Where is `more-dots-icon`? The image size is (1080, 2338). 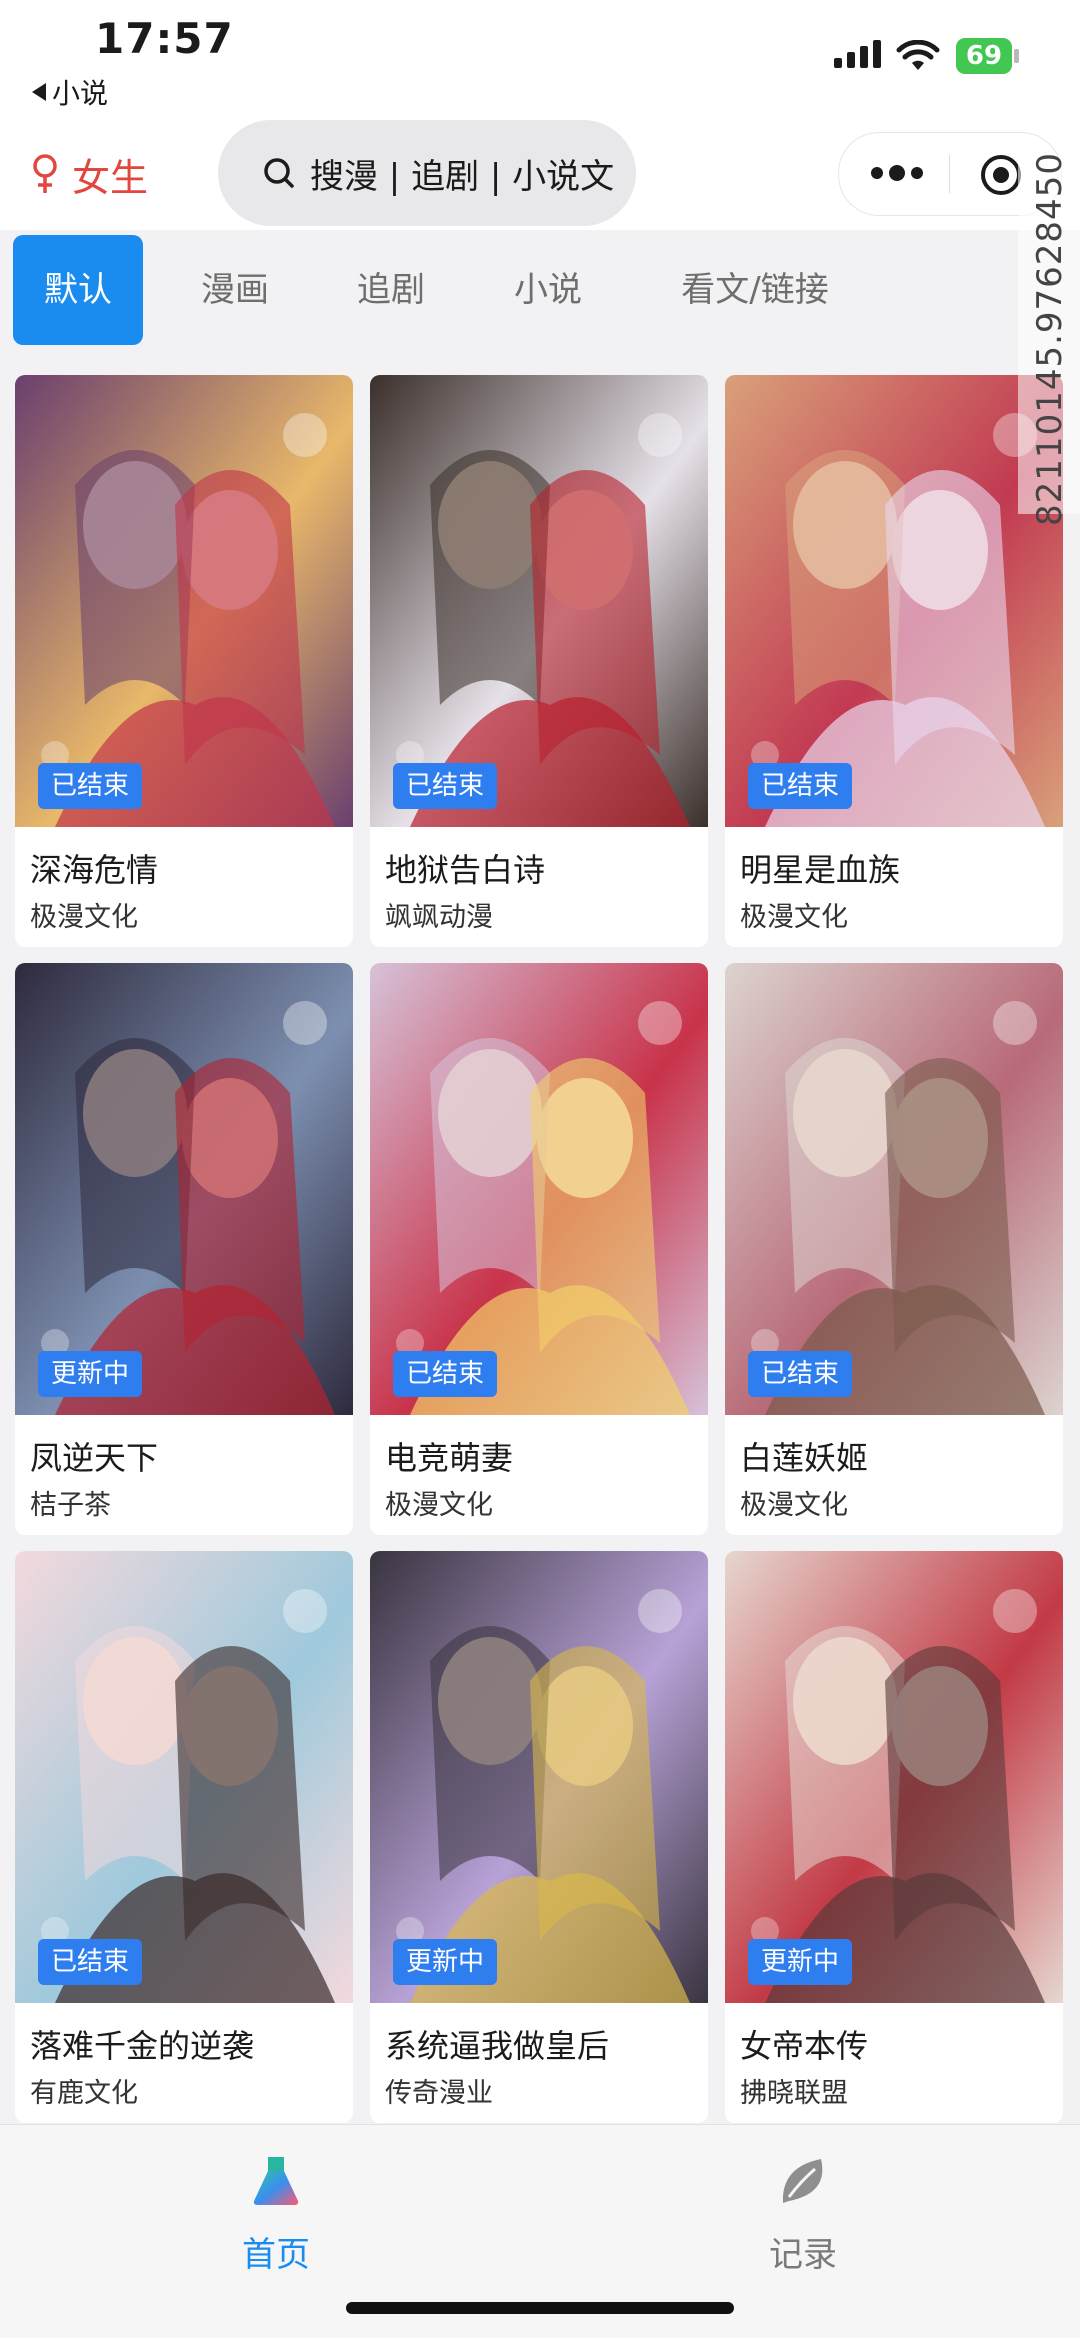 more-dots-icon is located at coordinates (897, 173).